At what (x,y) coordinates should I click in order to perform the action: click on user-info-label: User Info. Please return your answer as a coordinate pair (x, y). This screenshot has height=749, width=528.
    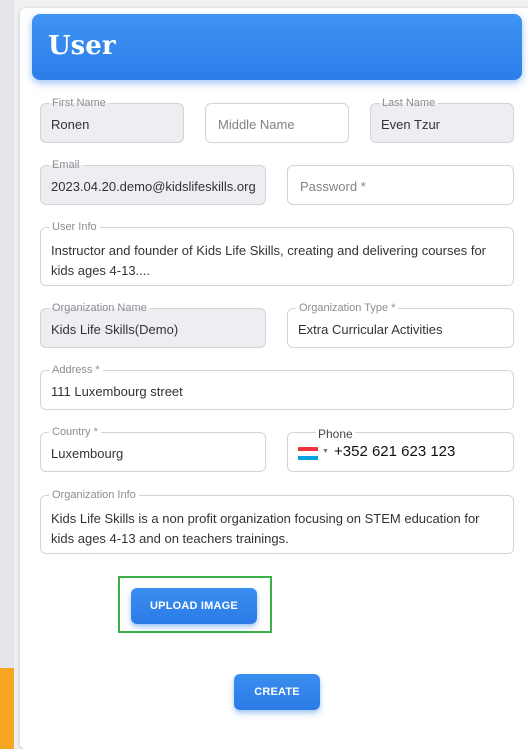
    Looking at the image, I should click on (74, 227).